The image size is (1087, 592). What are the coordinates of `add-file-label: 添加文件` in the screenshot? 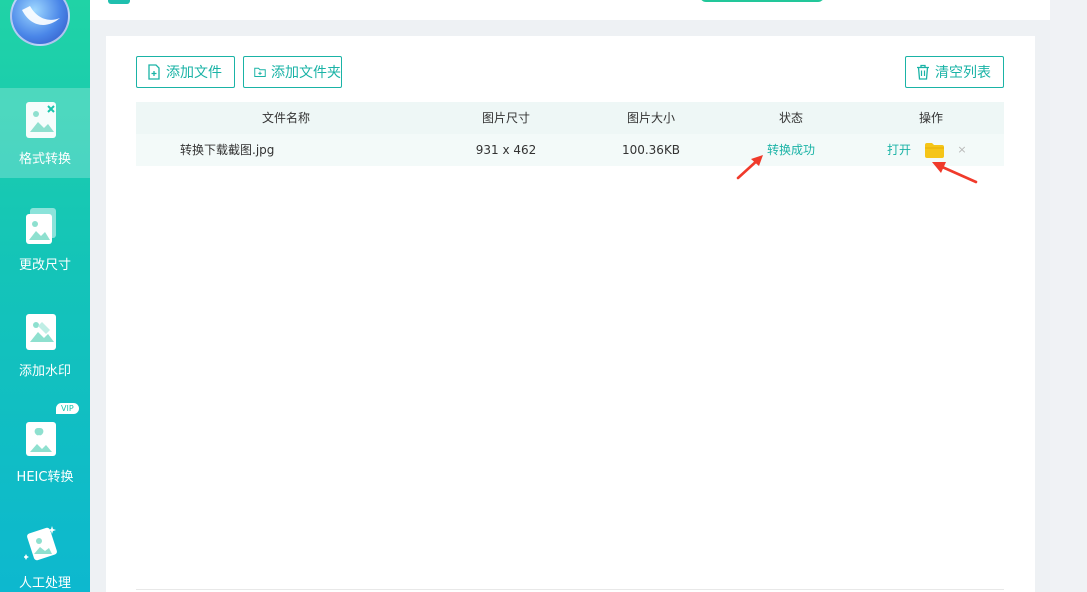 It's located at (194, 73).